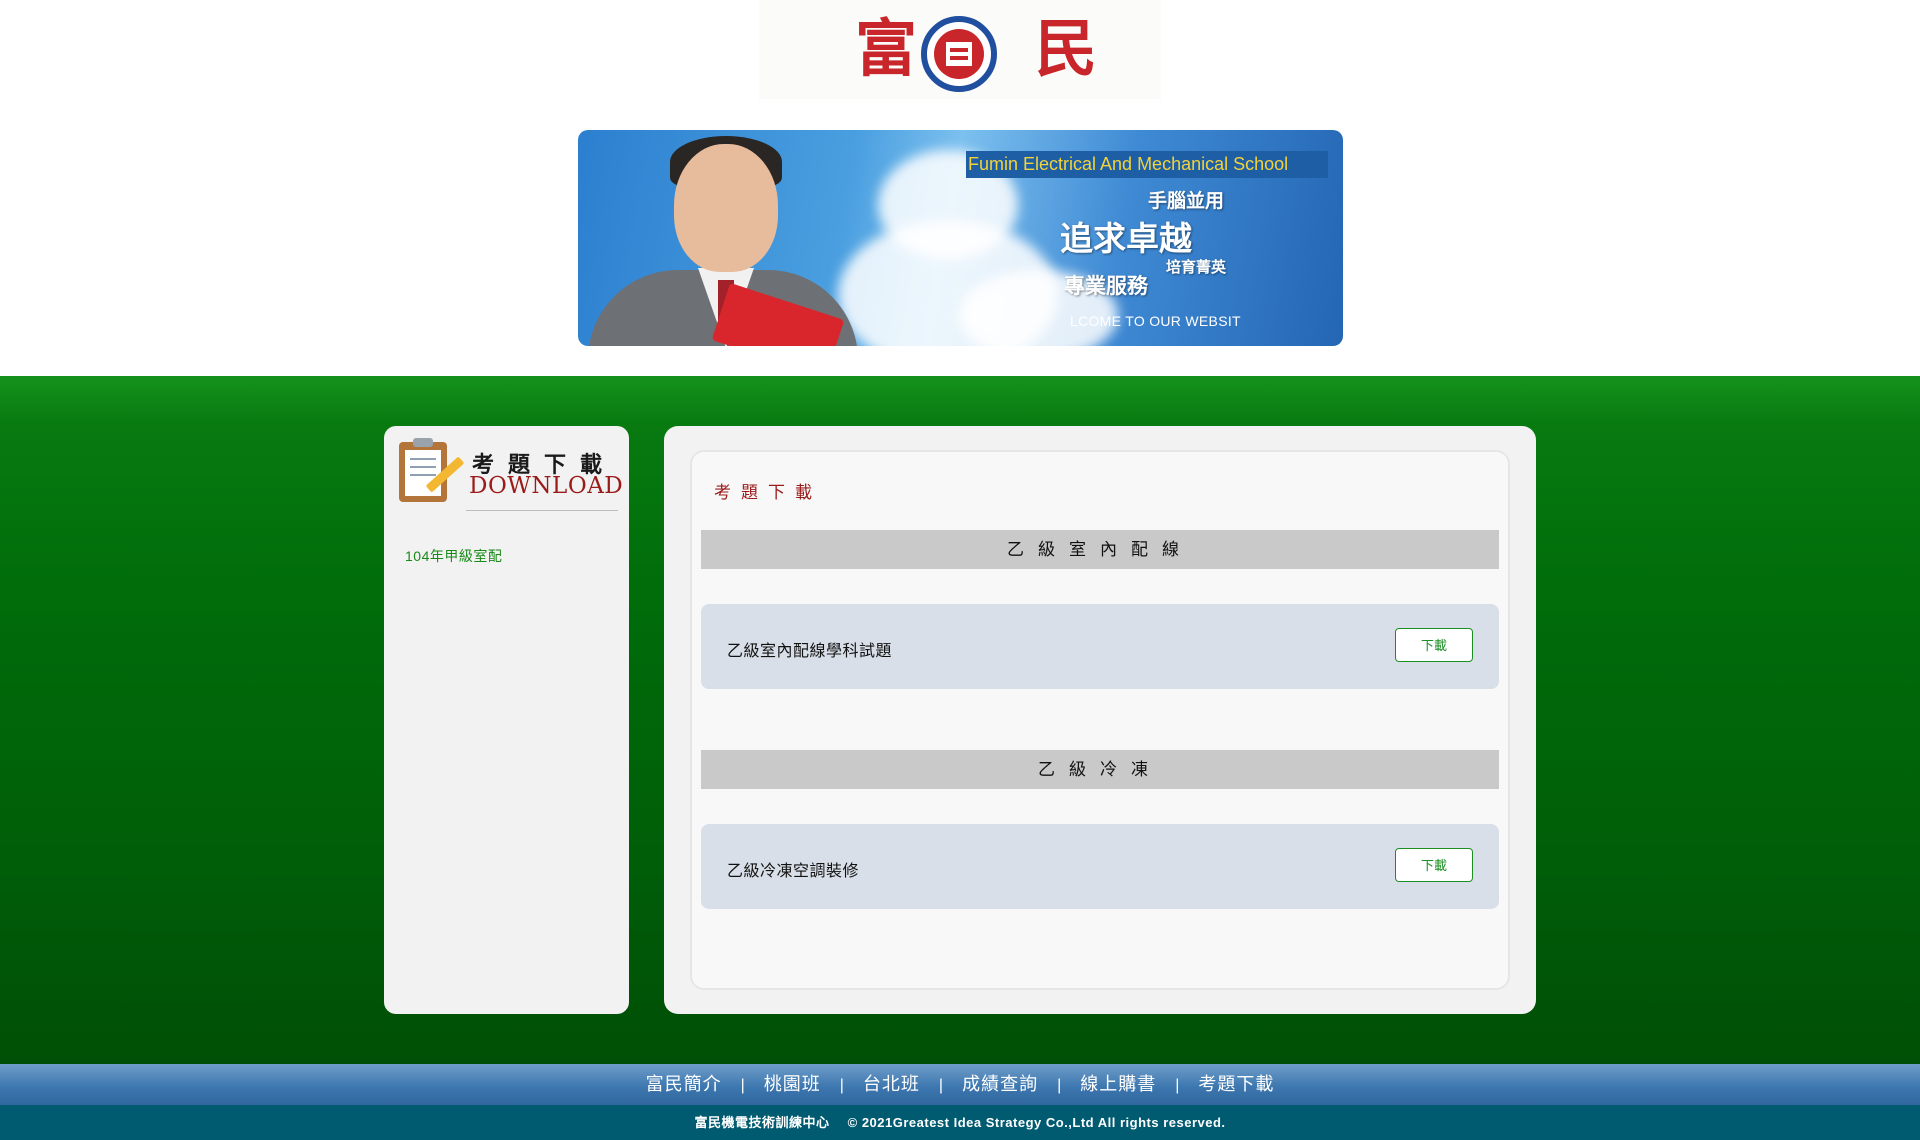 Image resolution: width=1920 pixels, height=1140 pixels. What do you see at coordinates (1126, 238) in the screenshot?
I see `slogan-2: 追求卓越` at bounding box center [1126, 238].